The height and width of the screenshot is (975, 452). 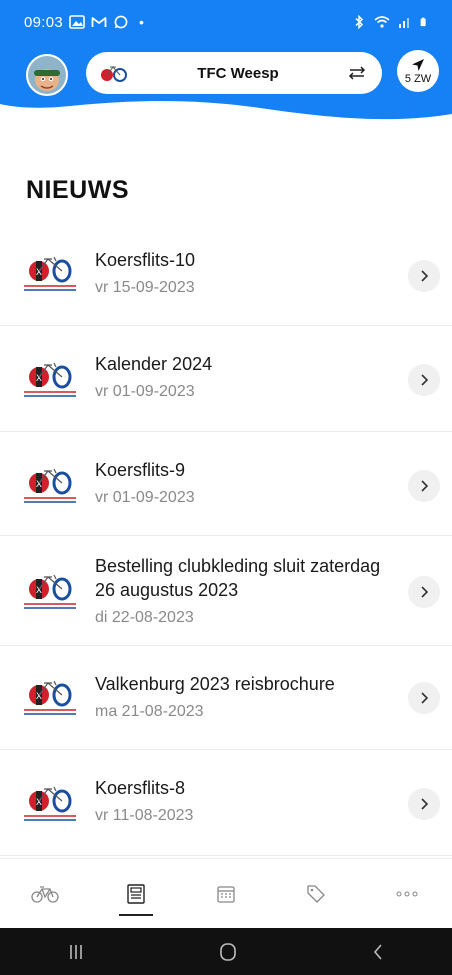 I want to click on news-date: ma 21-08-2023, so click(x=149, y=711).